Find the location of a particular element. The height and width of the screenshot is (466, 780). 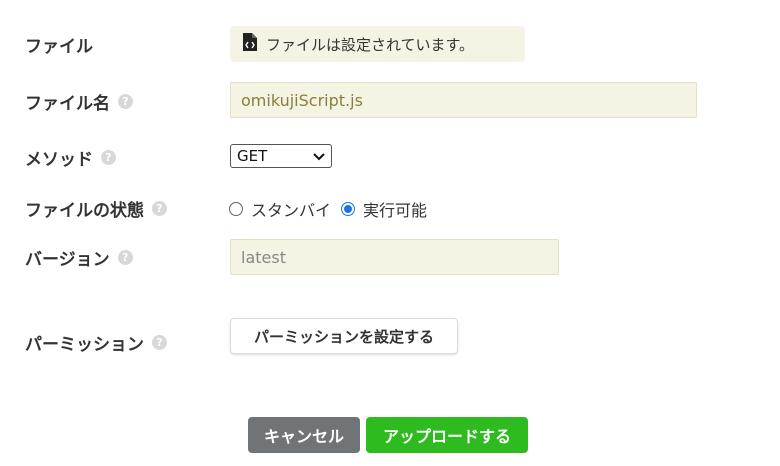

file-code-icon is located at coordinates (250, 44).